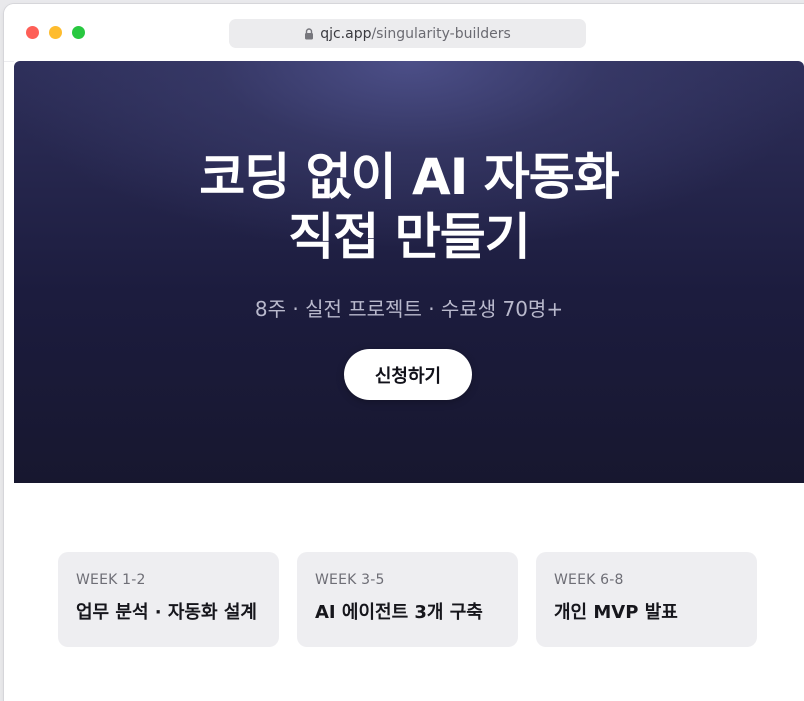 This screenshot has width=804, height=701. I want to click on hero-title-line-2: 직접 만들기, so click(409, 237).